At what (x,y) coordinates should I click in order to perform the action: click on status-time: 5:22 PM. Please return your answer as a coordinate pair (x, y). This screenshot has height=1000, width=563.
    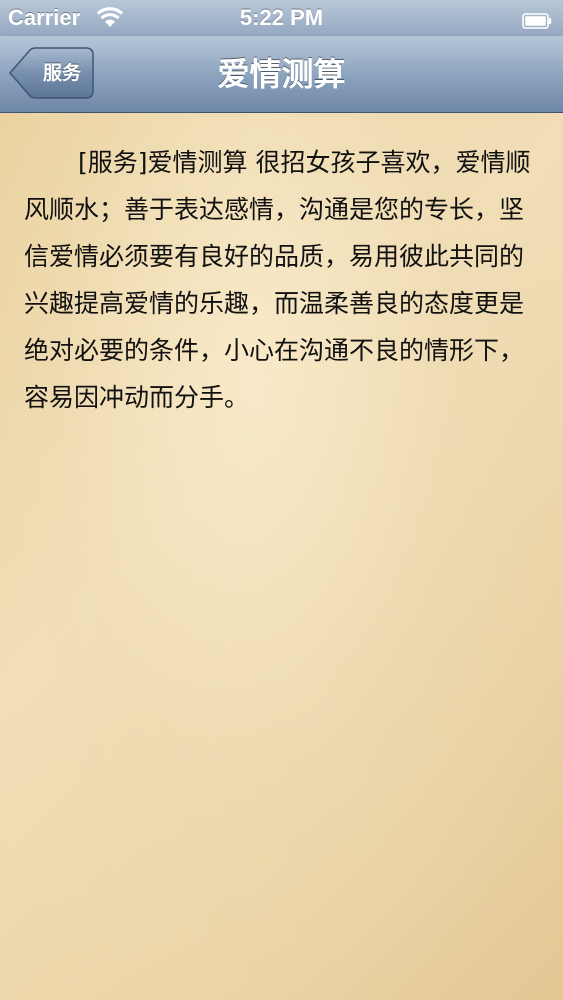
    Looking at the image, I should click on (281, 17).